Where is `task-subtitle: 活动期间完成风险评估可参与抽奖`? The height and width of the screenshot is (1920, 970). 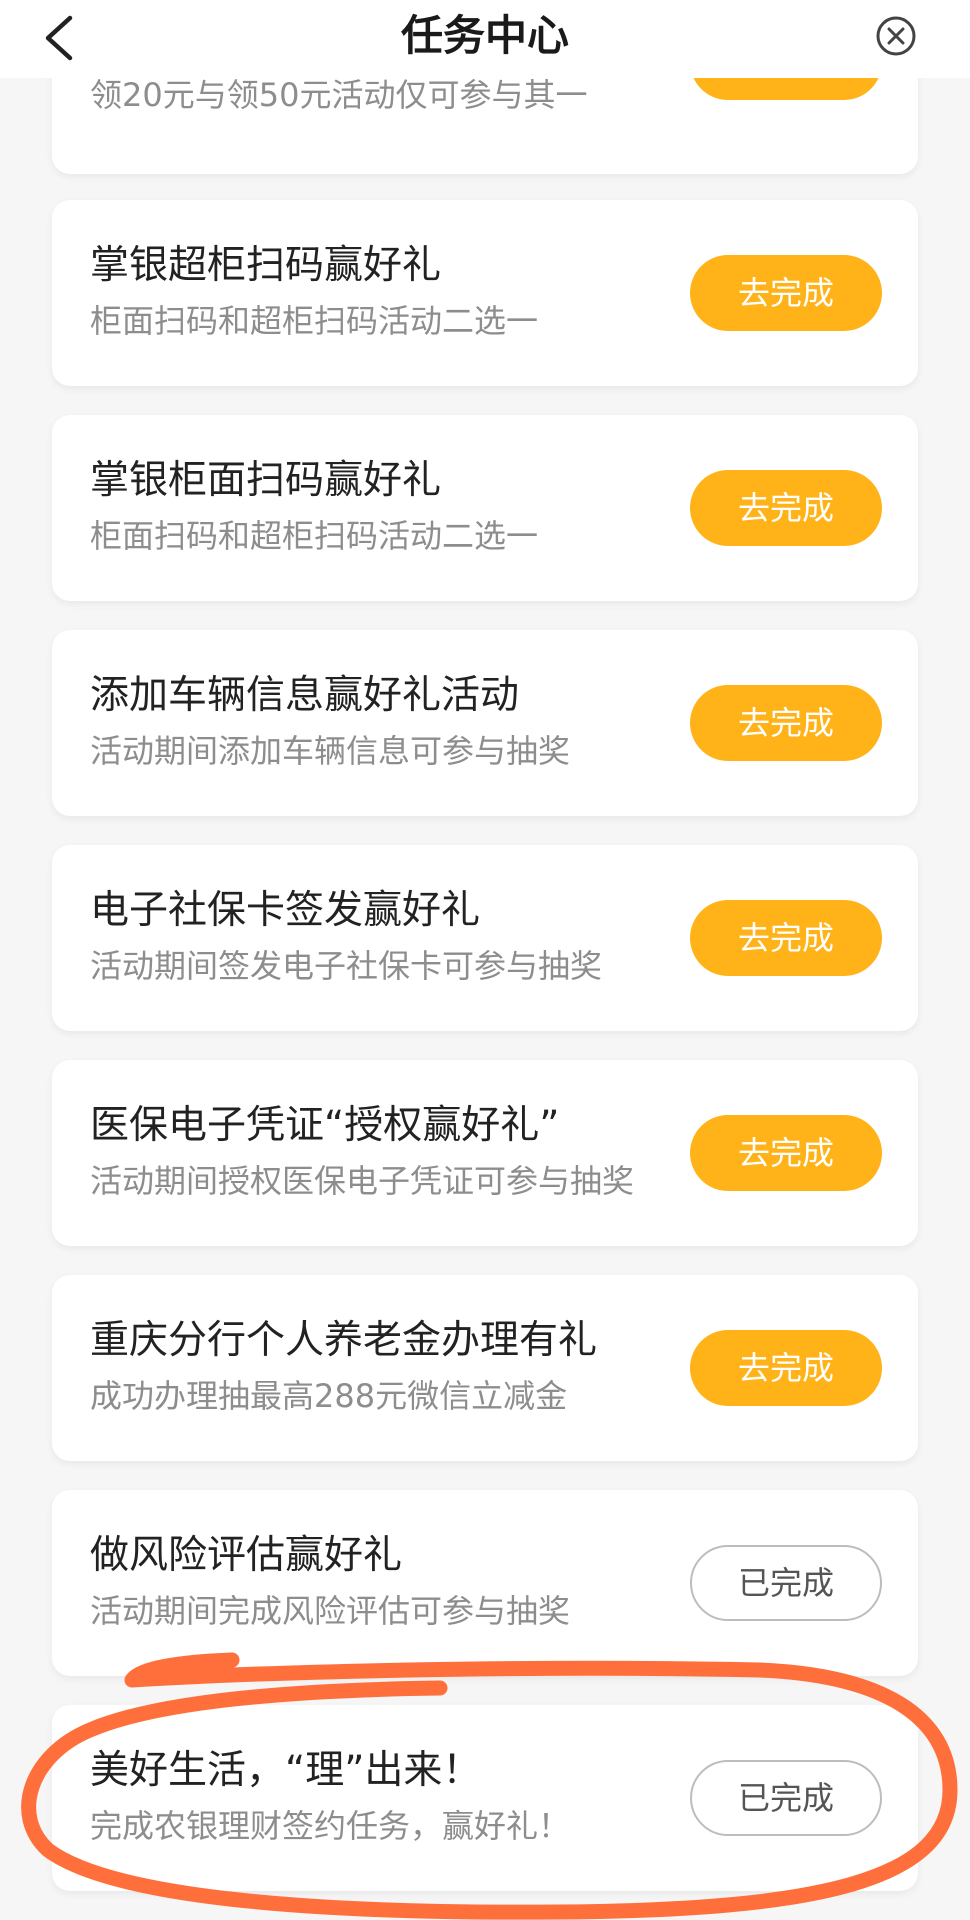
task-subtitle: 活动期间完成风险评估可参与抽奖 is located at coordinates (330, 1611).